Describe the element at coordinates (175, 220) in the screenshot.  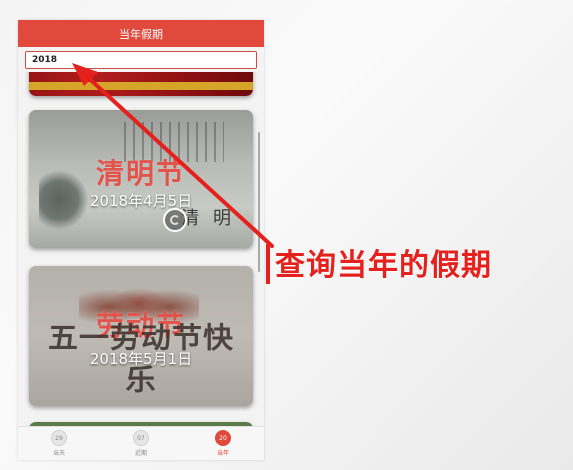
I see `play-icon` at that location.